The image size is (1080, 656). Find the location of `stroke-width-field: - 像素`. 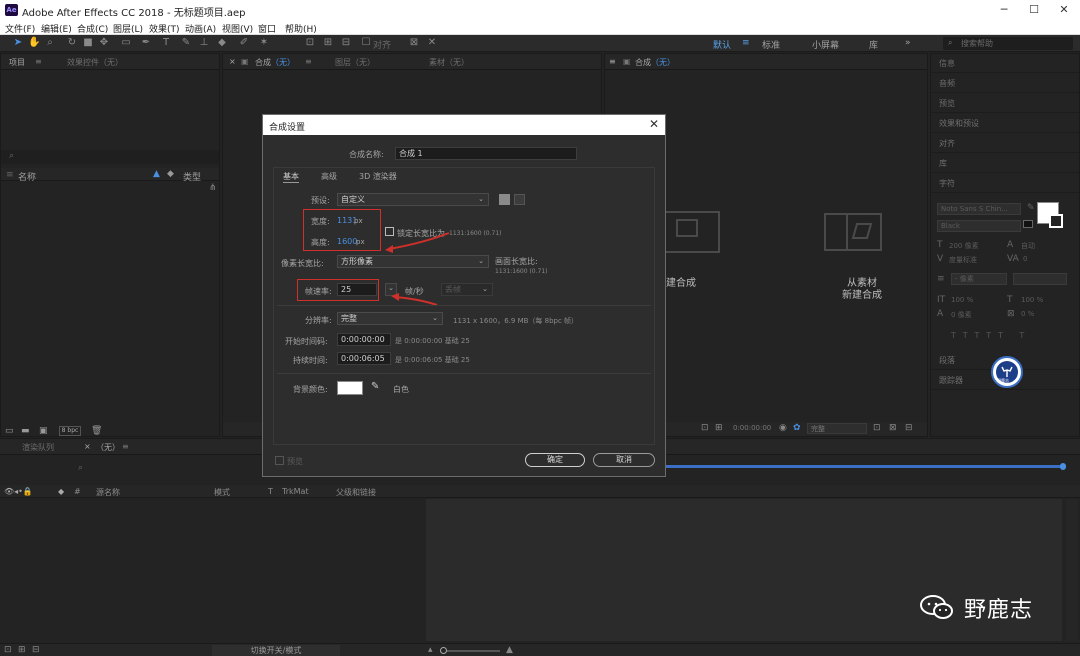

stroke-width-field: - 像素 is located at coordinates (979, 279).